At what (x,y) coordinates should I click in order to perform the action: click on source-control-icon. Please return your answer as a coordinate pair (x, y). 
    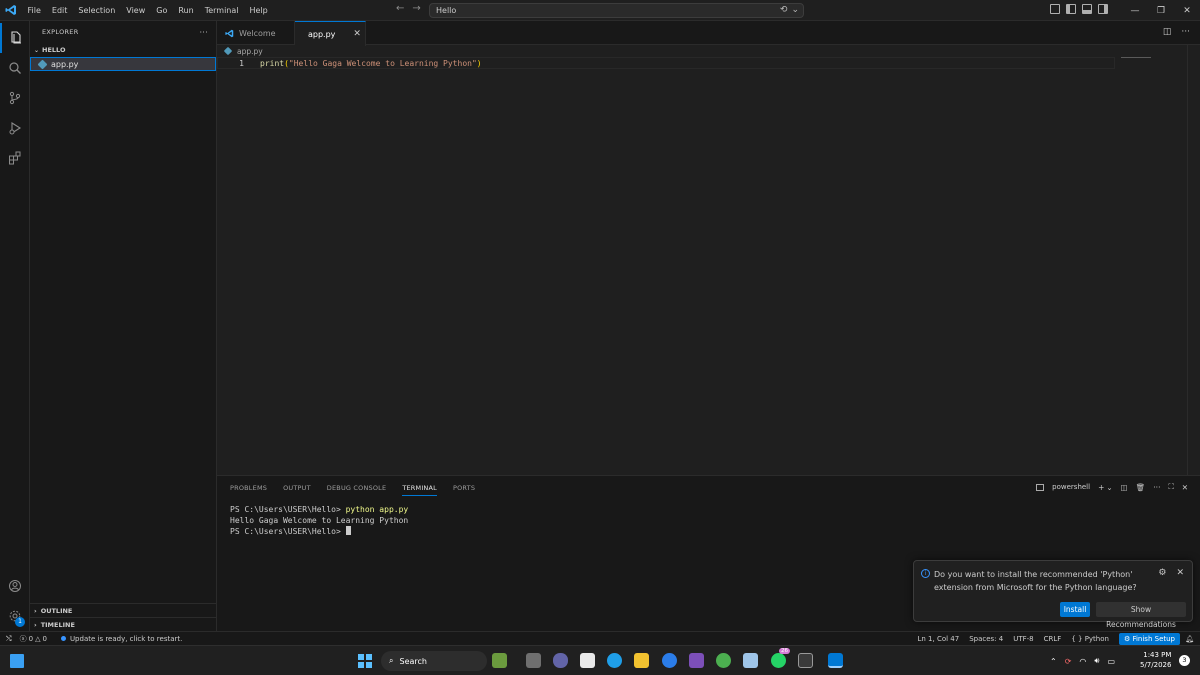
    Looking at the image, I should click on (15, 98).